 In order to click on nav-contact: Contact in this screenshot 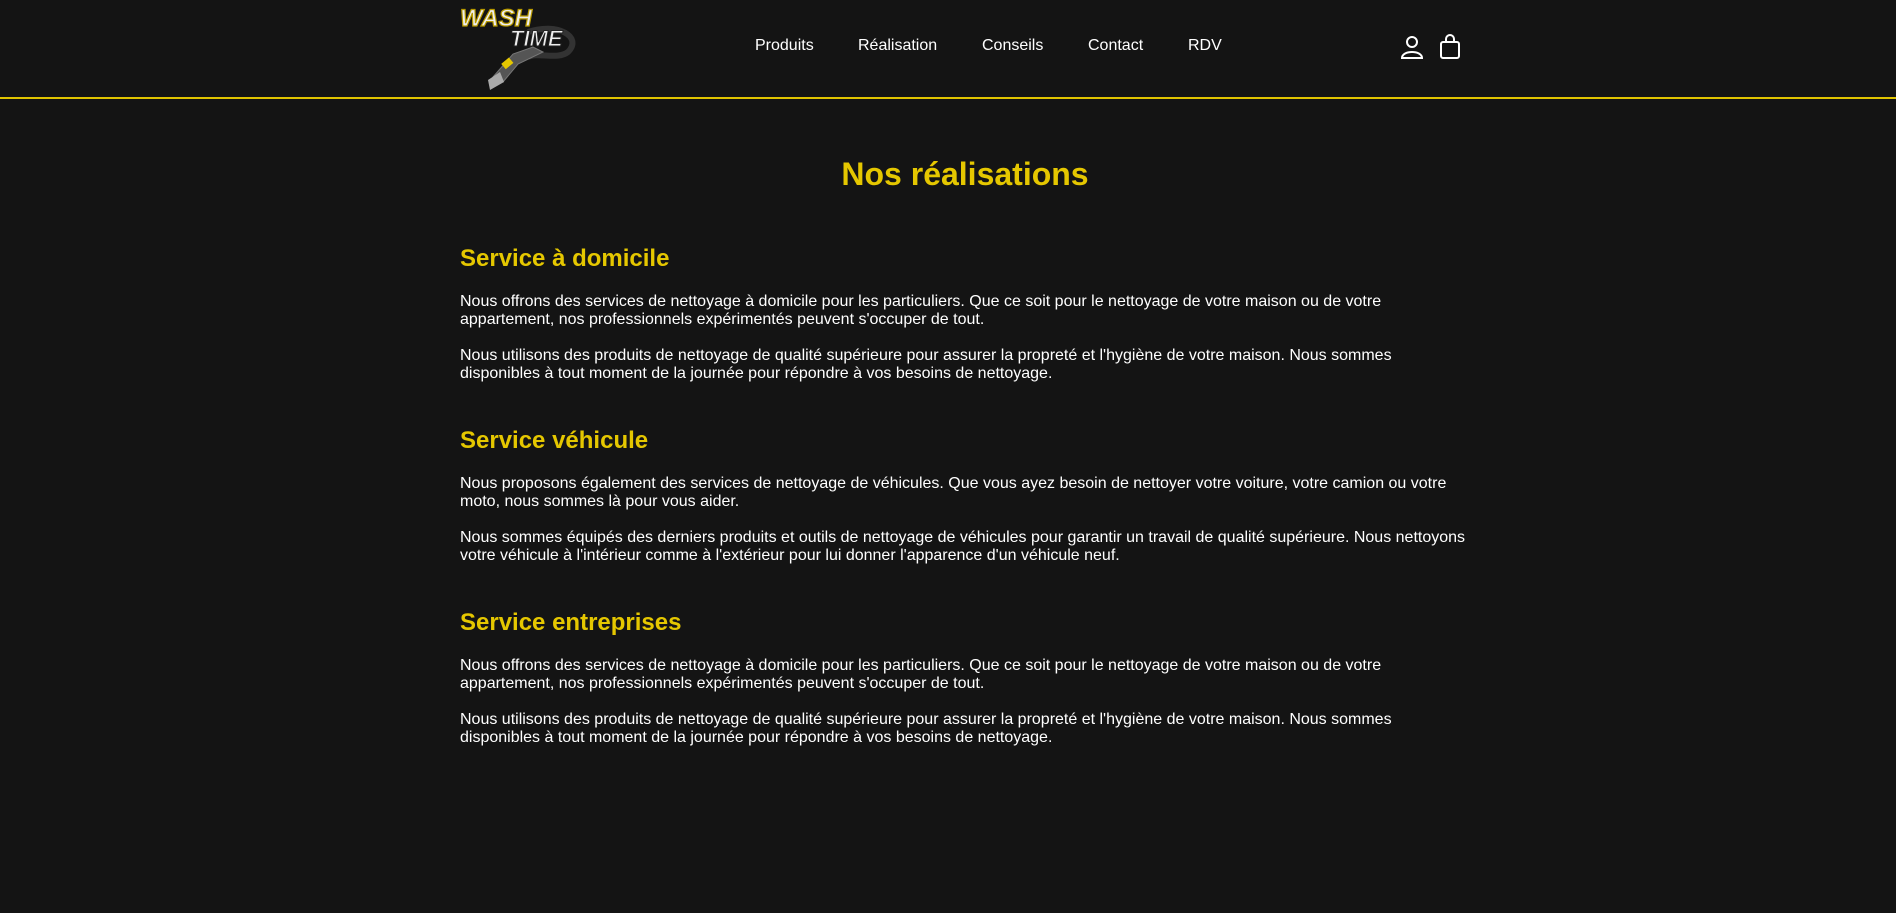, I will do `click(1115, 46)`.